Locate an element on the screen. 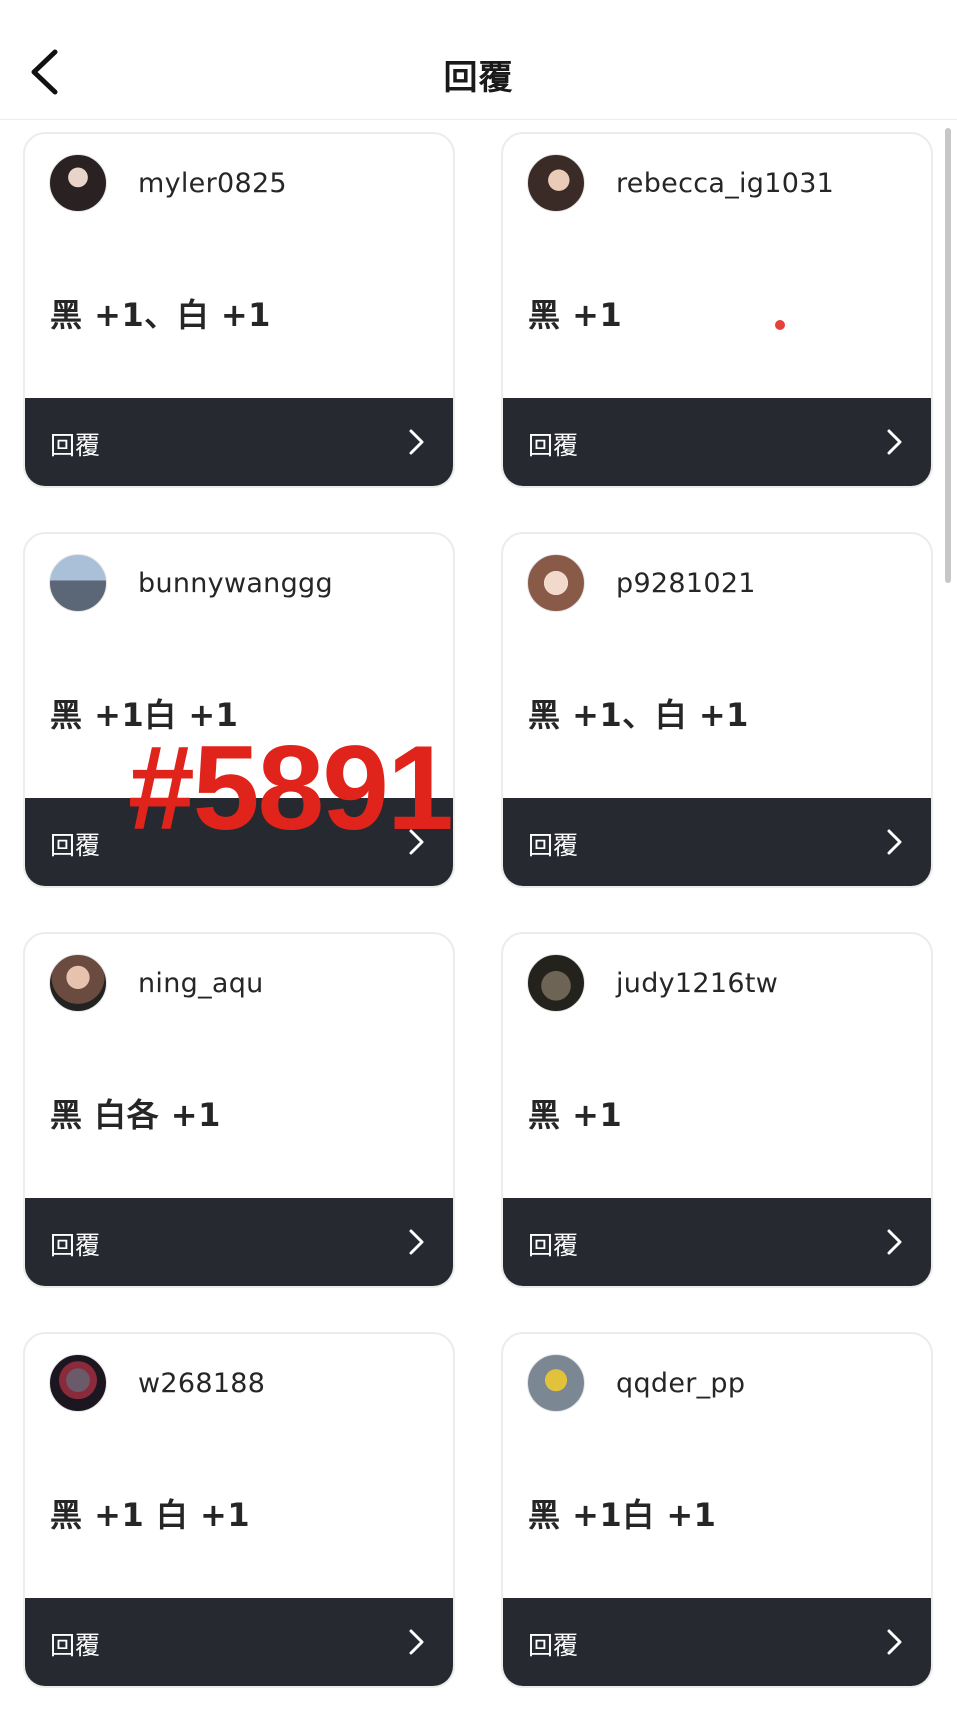  top-nav-bar: 回覆 is located at coordinates (478, 60).